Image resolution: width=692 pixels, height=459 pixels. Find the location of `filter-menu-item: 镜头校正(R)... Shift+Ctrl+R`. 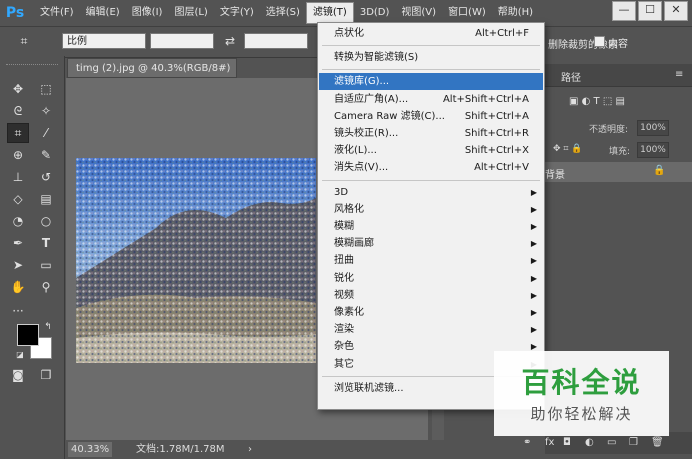

filter-menu-item: 镜头校正(R)... Shift+Ctrl+R is located at coordinates (431, 133).